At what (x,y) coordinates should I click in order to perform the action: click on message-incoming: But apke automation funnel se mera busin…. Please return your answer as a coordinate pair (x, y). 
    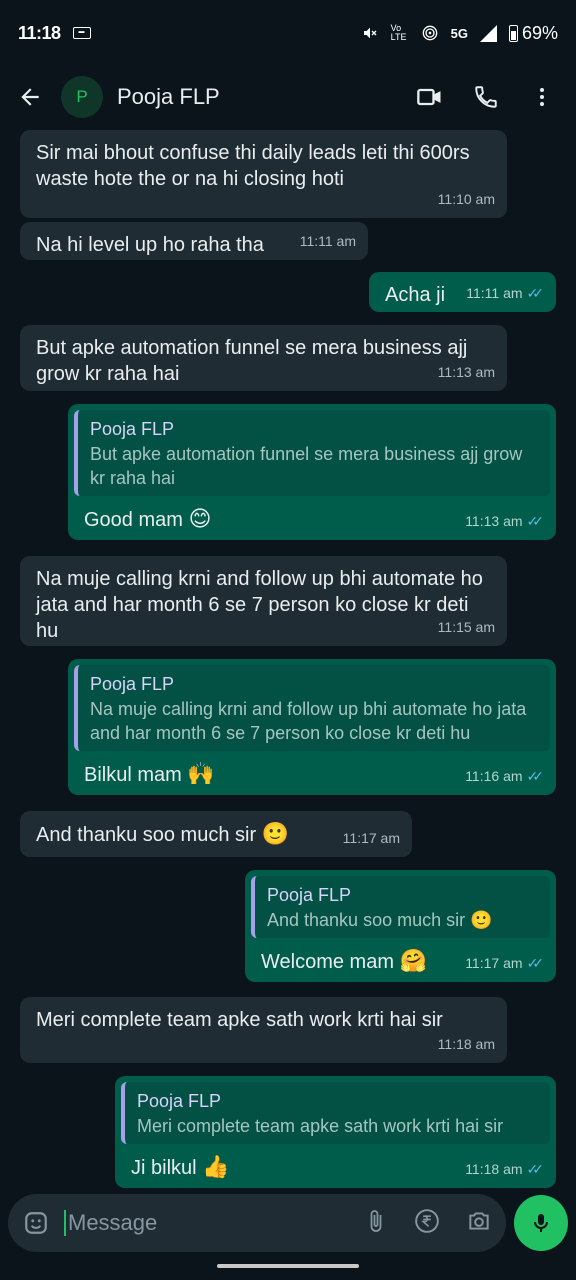
    Looking at the image, I should click on (263, 358).